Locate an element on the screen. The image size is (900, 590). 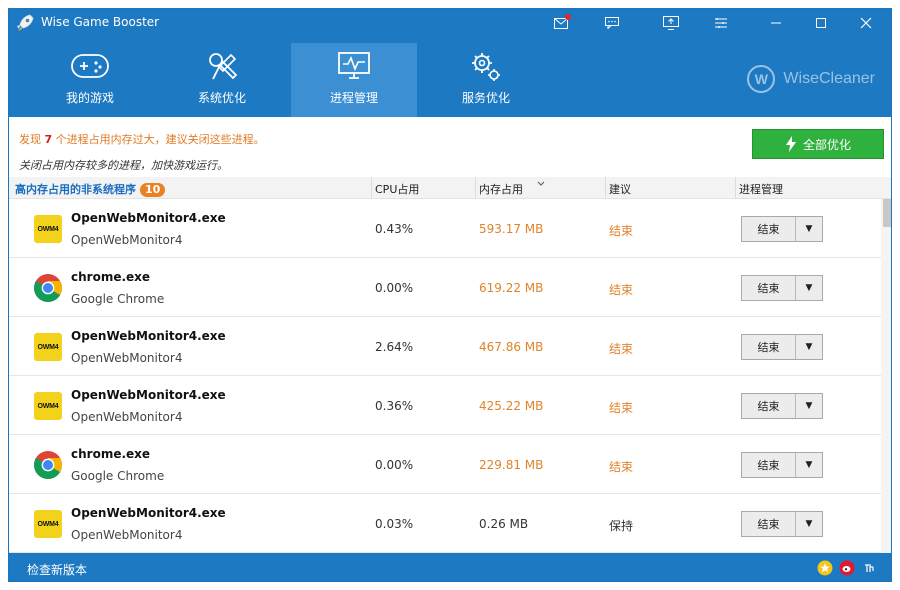
tab-label: 系统优化 is located at coordinates (221, 98).